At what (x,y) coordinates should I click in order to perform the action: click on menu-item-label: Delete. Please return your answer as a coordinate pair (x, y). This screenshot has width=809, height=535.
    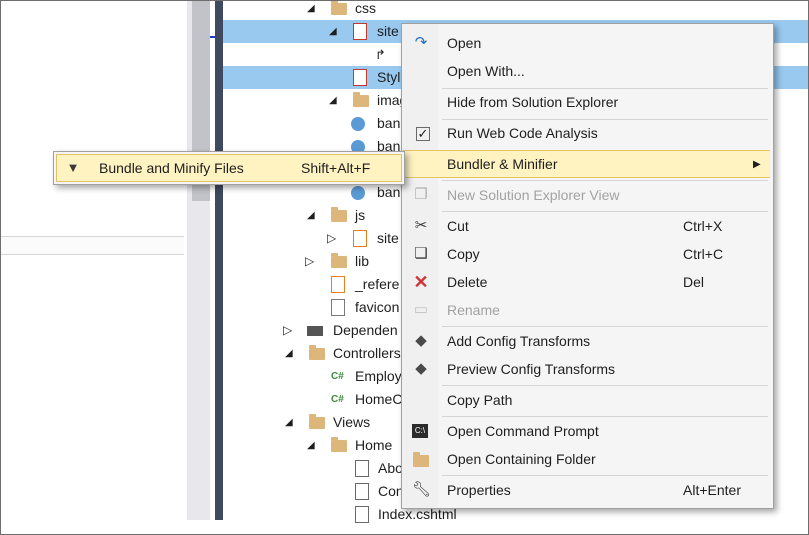
    Looking at the image, I should click on (467, 282).